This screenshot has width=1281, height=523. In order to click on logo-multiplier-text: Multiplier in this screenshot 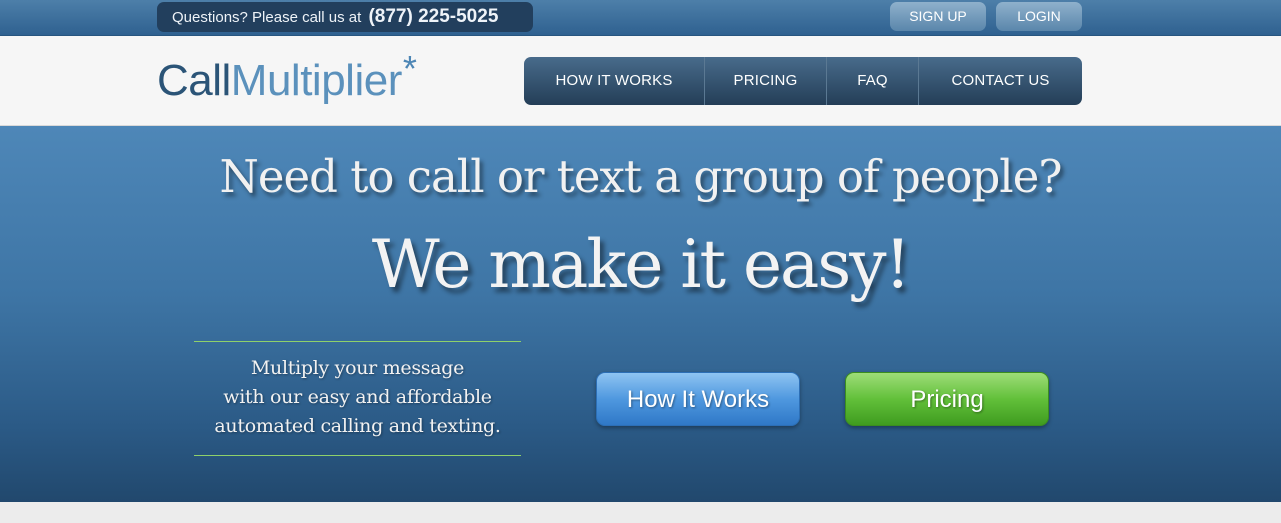, I will do `click(316, 80)`.